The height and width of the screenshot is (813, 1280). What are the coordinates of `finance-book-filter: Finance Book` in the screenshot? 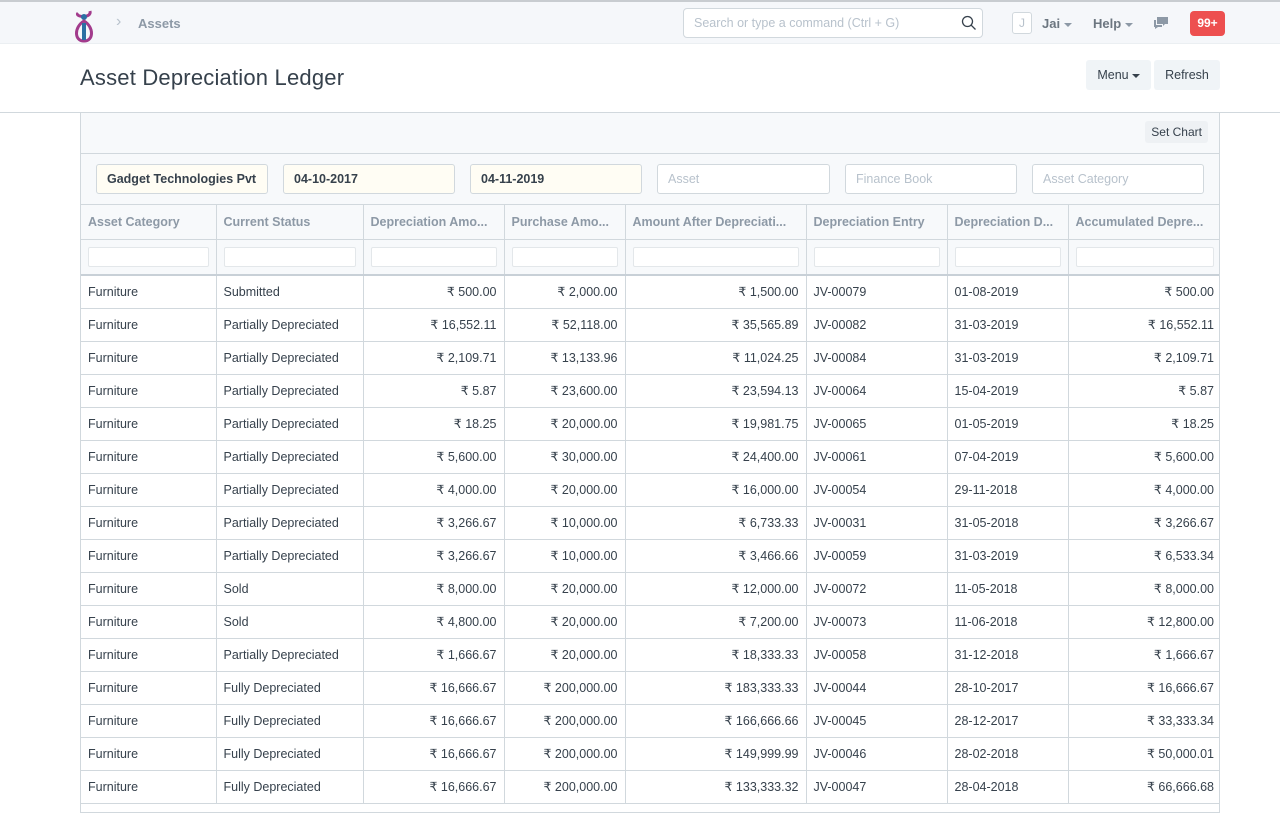 It's located at (931, 179).